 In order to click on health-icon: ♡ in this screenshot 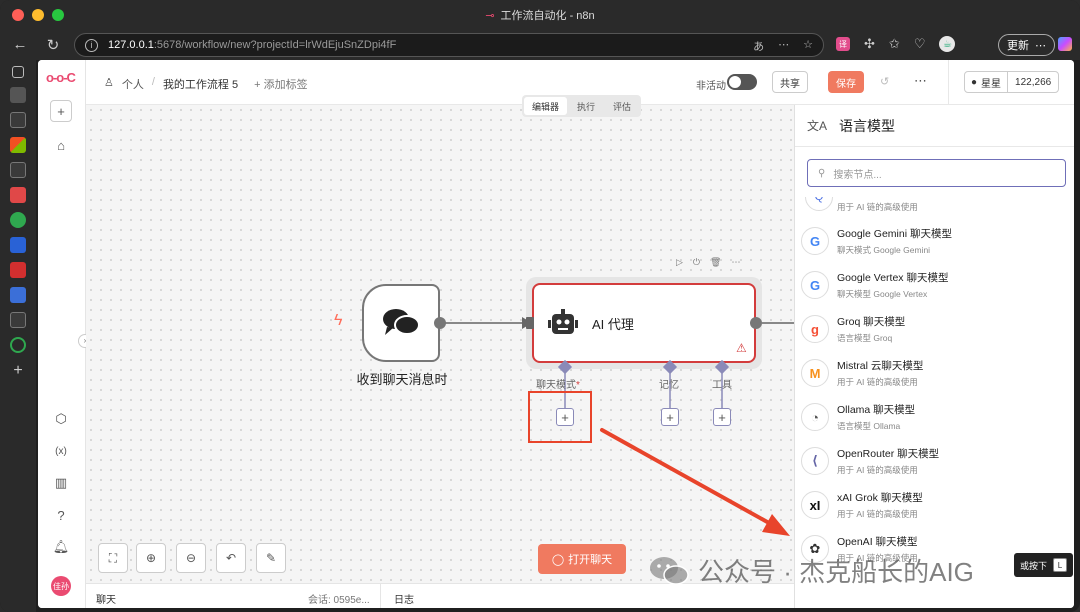, I will do `click(920, 44)`.